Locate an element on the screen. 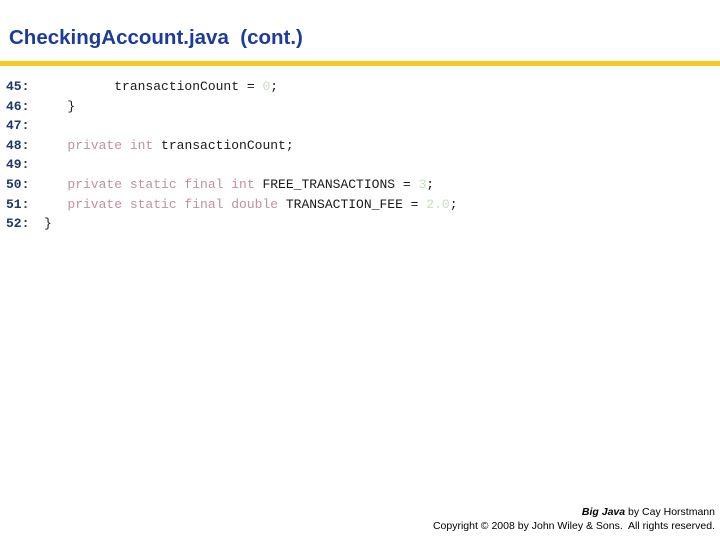 The width and height of the screenshot is (720, 540). code-line: 46: } is located at coordinates (232, 107).